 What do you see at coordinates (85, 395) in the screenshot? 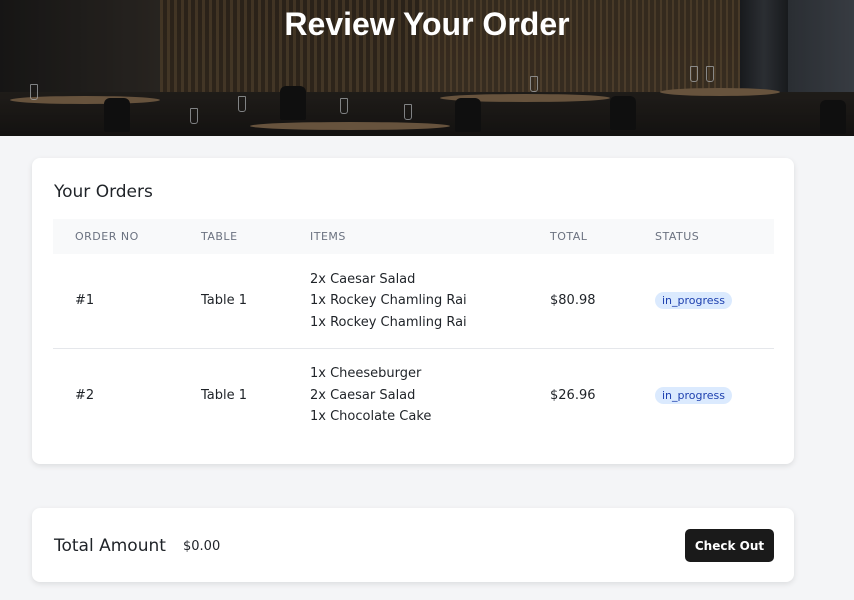
I see `order-number: #2` at bounding box center [85, 395].